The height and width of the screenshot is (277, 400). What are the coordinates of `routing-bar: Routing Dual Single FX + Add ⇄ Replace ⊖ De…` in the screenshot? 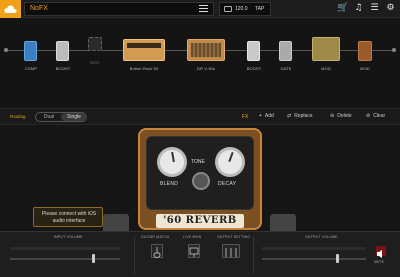 It's located at (200, 116).